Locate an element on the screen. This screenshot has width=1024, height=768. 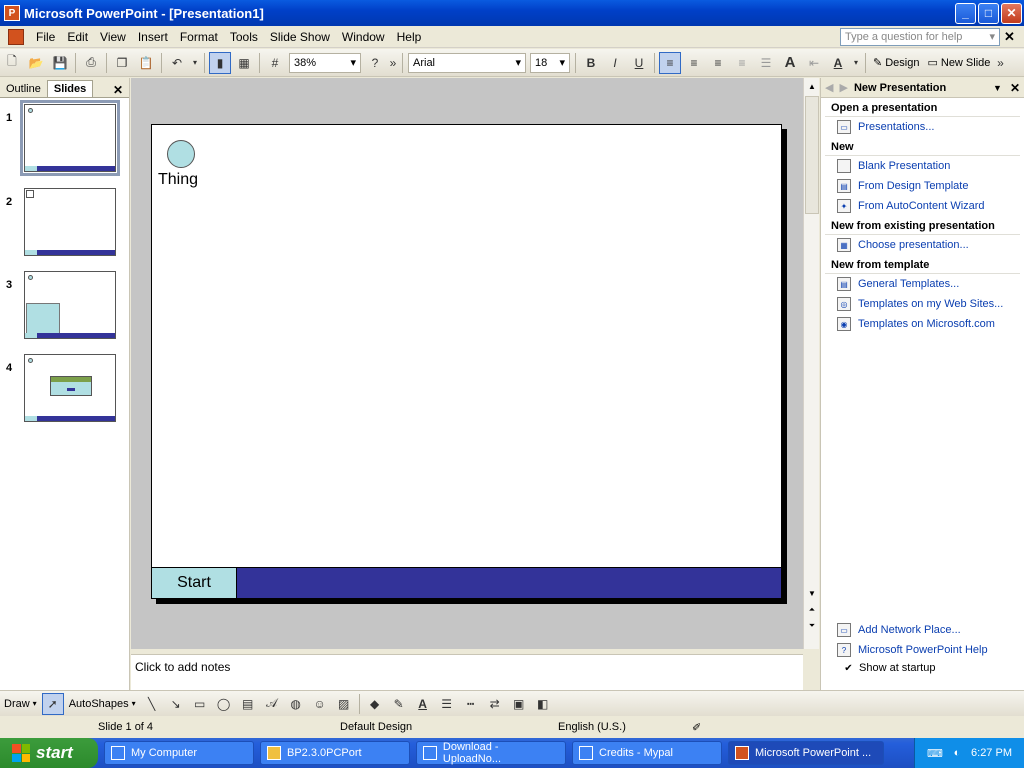
open-icon: 📂 is located at coordinates (36, 63).